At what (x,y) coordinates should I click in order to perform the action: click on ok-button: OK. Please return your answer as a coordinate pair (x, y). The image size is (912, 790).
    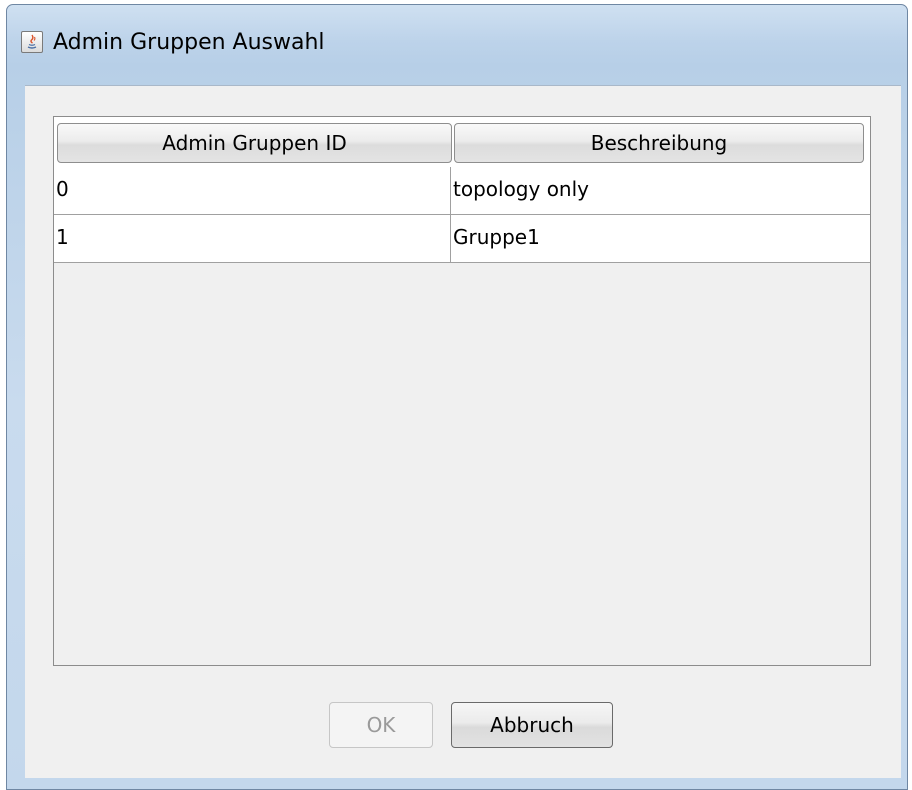
    Looking at the image, I should click on (381, 725).